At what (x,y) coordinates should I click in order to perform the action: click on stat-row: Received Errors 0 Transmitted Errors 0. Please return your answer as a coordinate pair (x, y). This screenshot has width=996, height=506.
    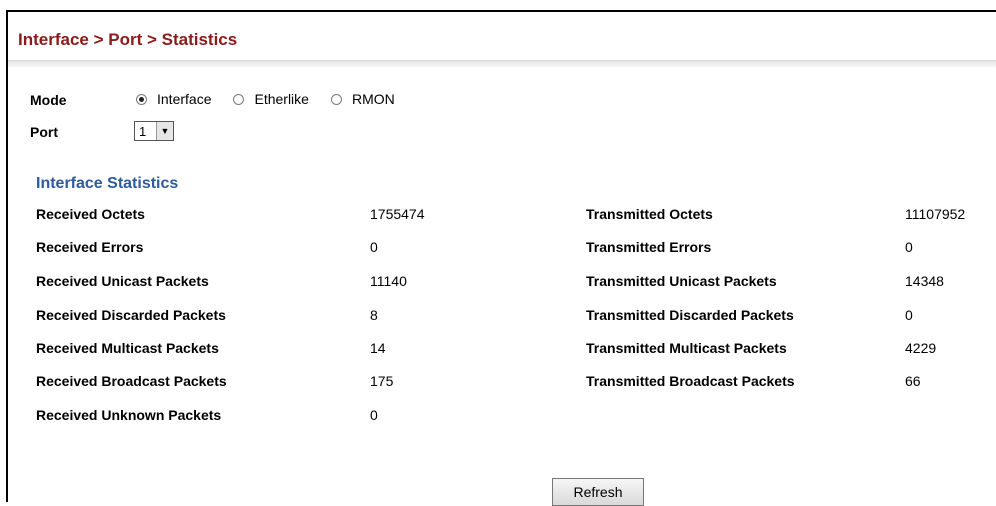
    Looking at the image, I should click on (502, 250).